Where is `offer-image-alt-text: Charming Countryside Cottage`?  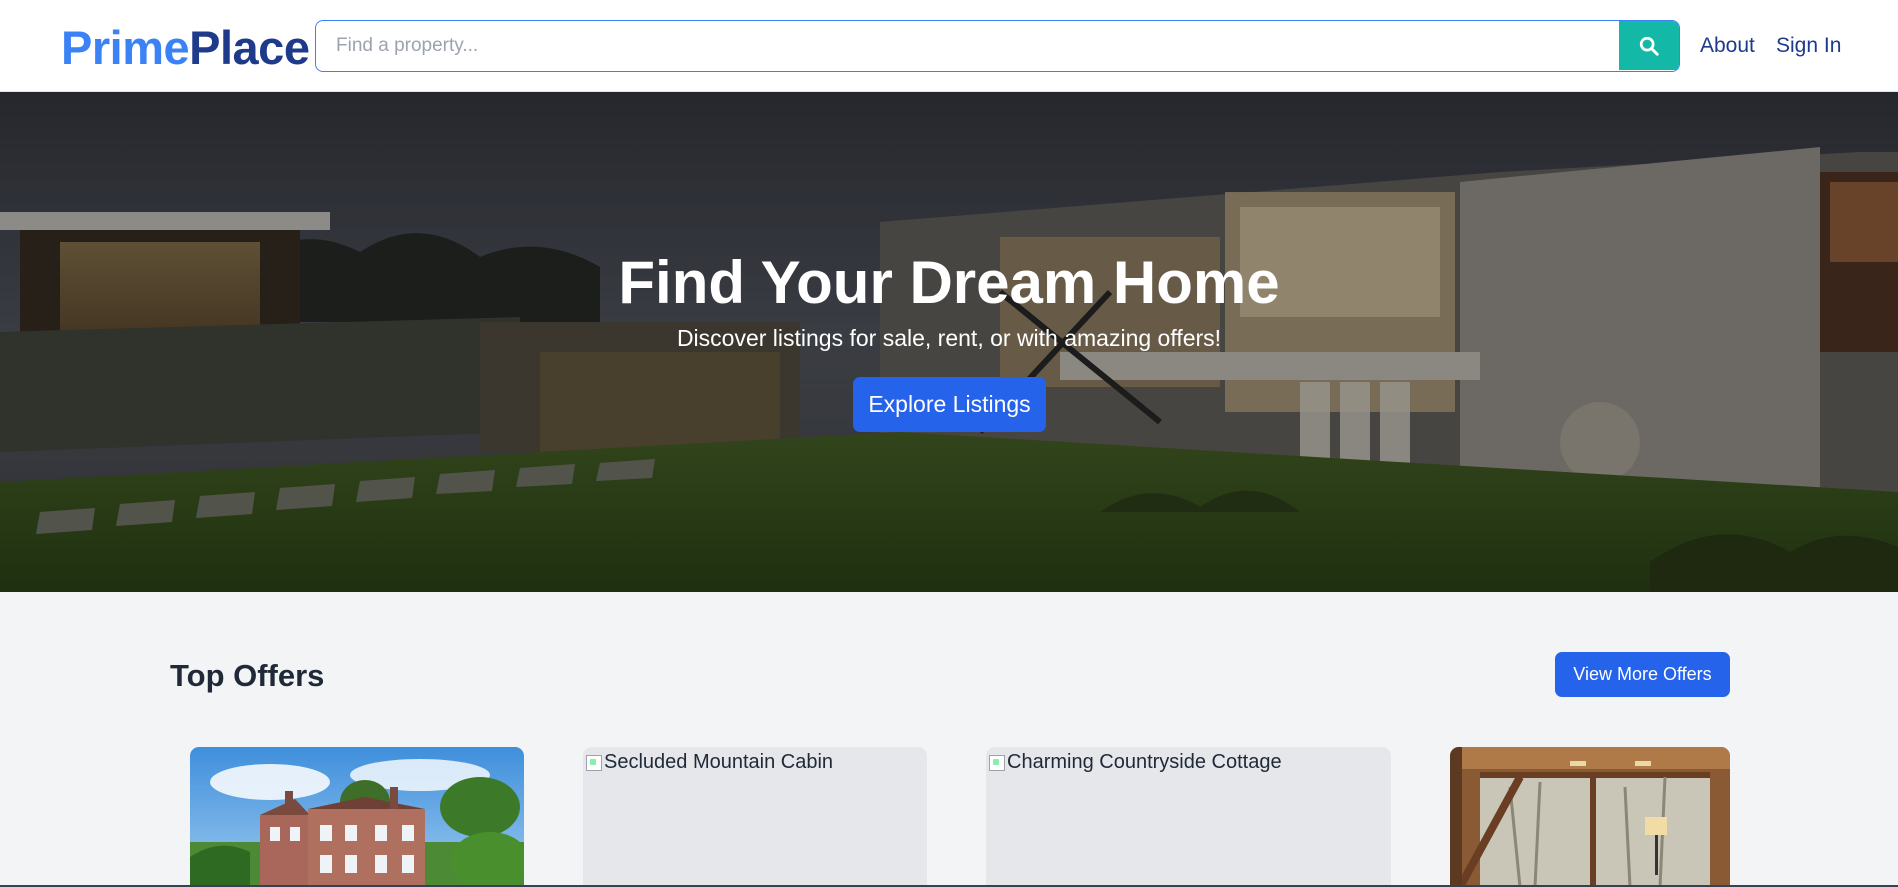 offer-image-alt-text: Charming Countryside Cottage is located at coordinates (1144, 762).